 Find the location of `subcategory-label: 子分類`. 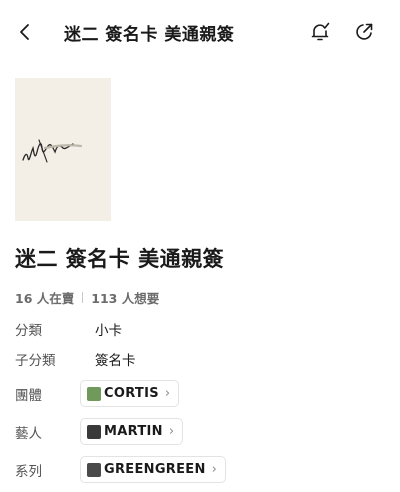

subcategory-label: 子分類 is located at coordinates (35, 361).